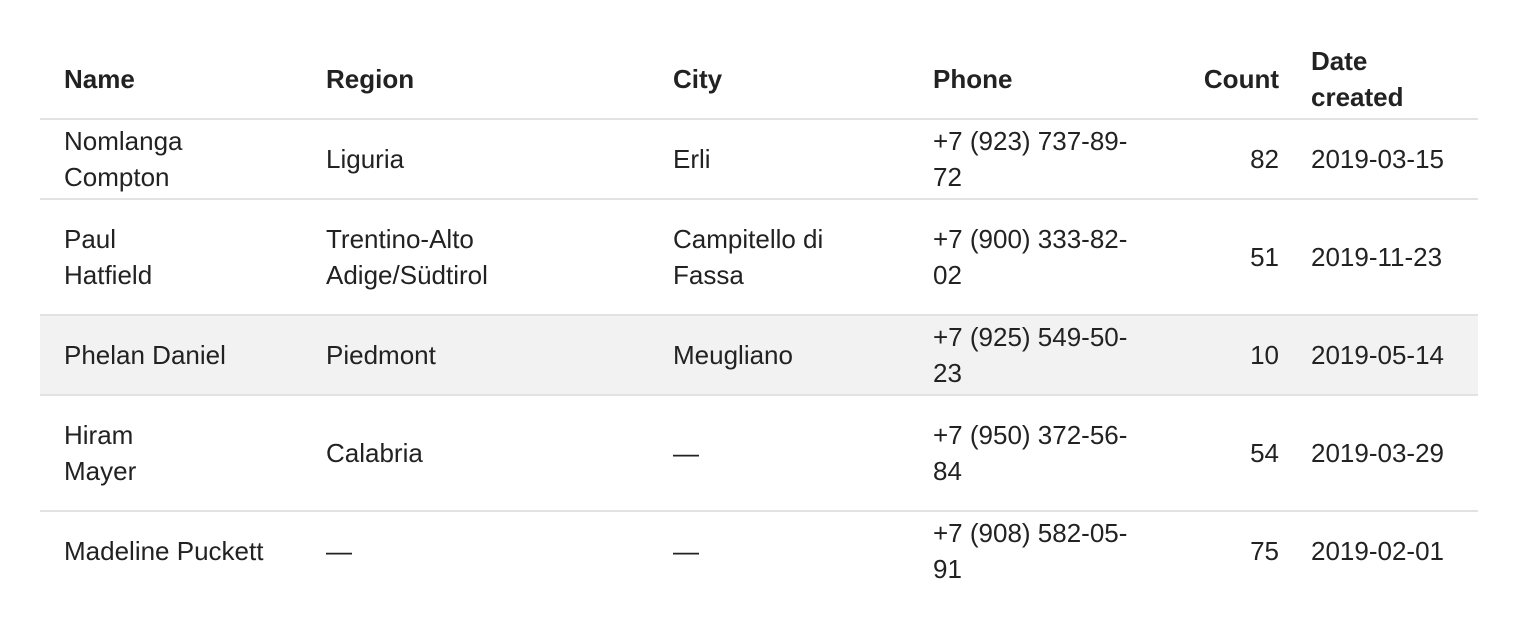 Image resolution: width=1518 pixels, height=632 pixels. What do you see at coordinates (1030, 551) in the screenshot?
I see `cell-phone: +7 (908) 582-05-91` at bounding box center [1030, 551].